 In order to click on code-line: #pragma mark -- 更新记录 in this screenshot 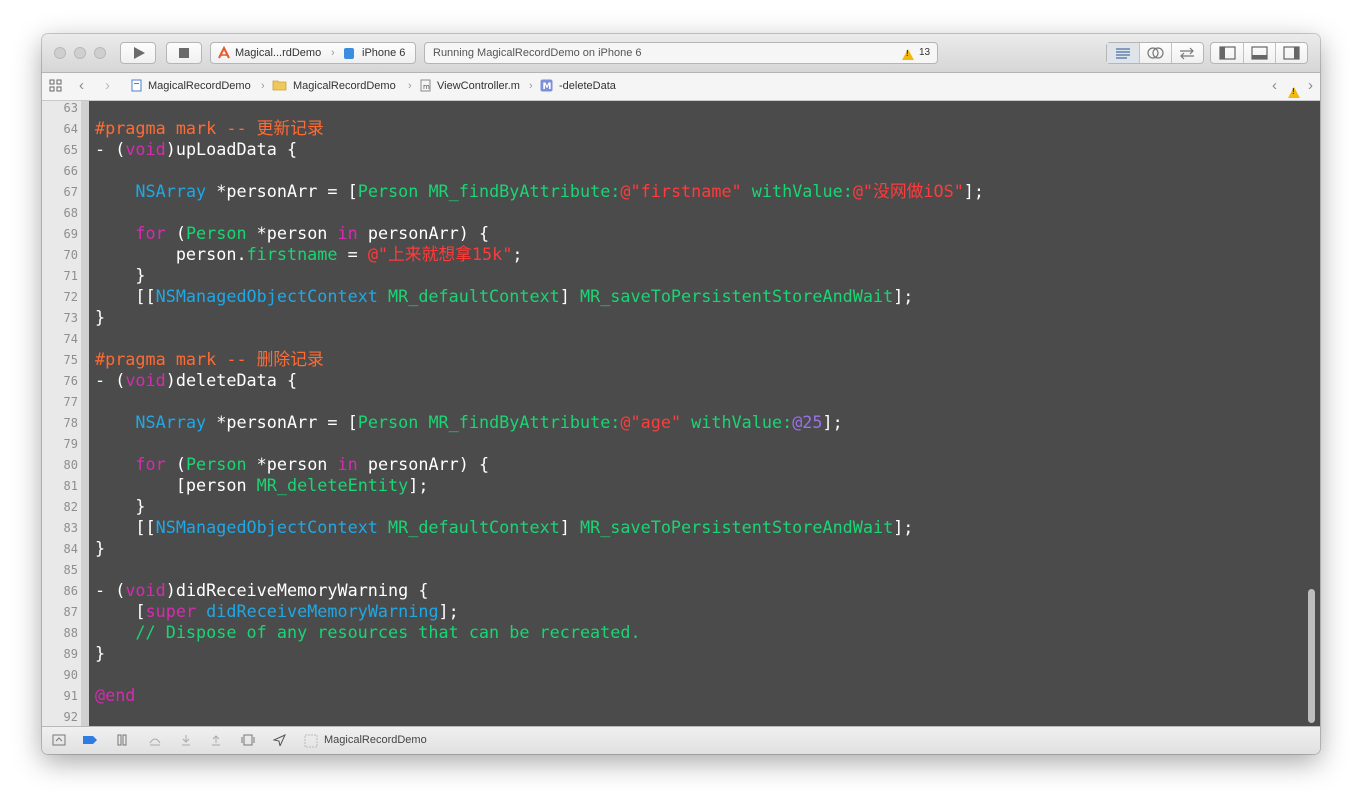, I will do `click(209, 128)`.